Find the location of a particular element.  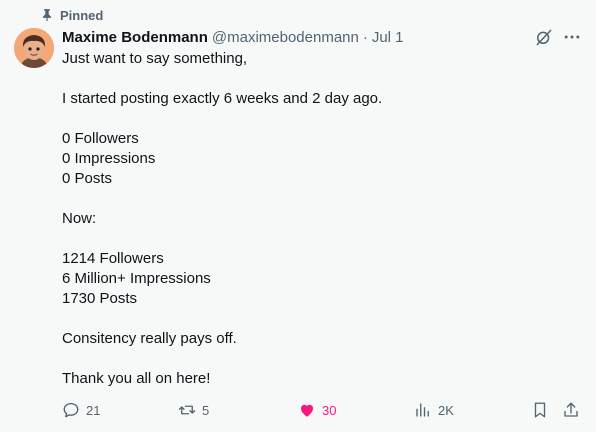

reply-button: 21 is located at coordinates (81, 410).